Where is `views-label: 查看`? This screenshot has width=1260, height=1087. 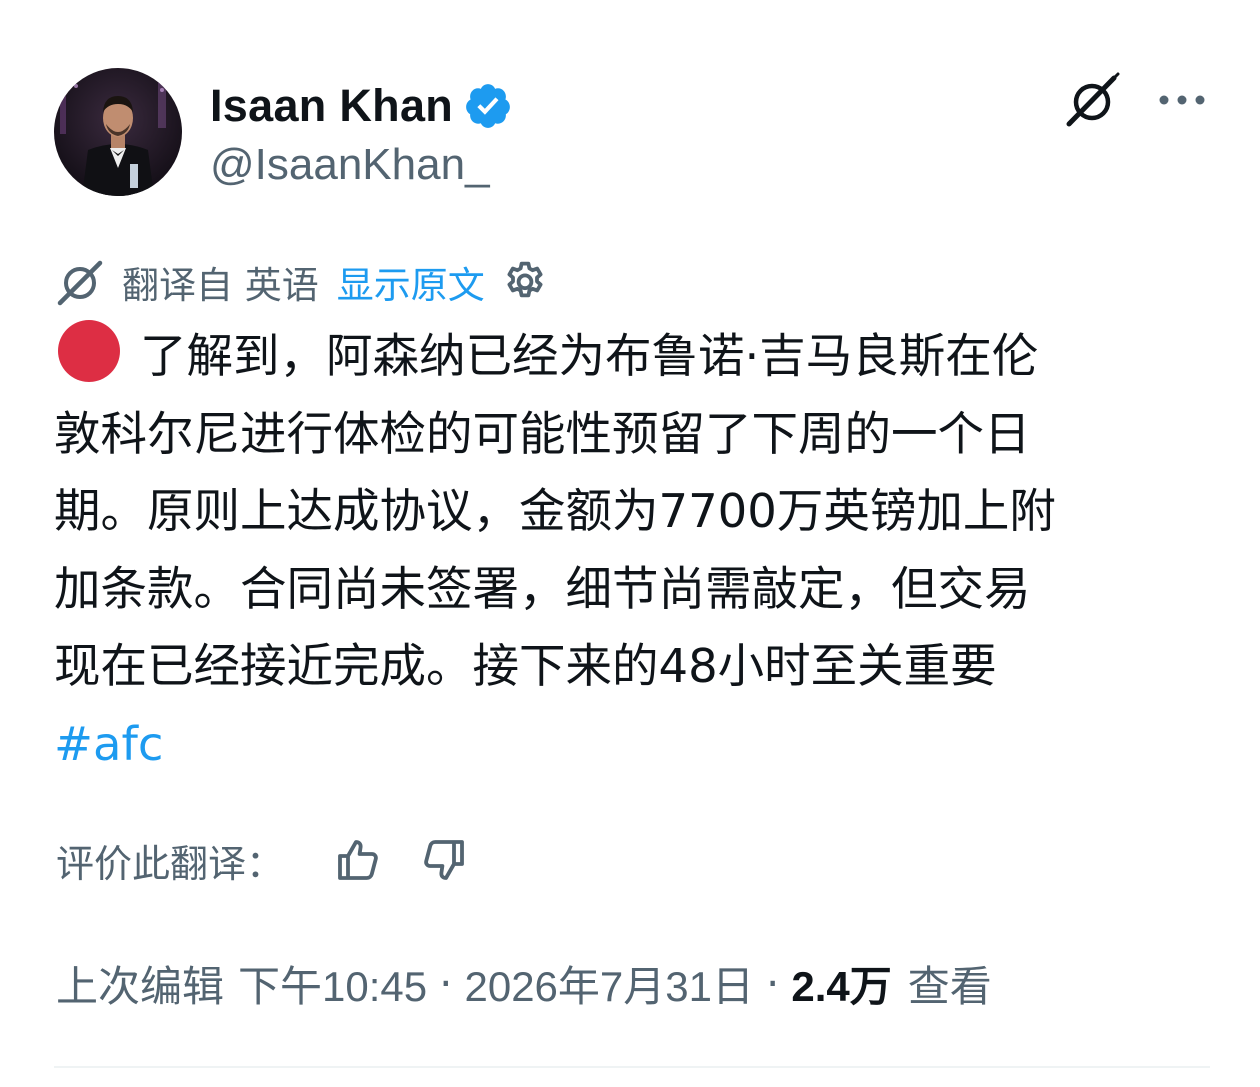 views-label: 查看 is located at coordinates (950, 983).